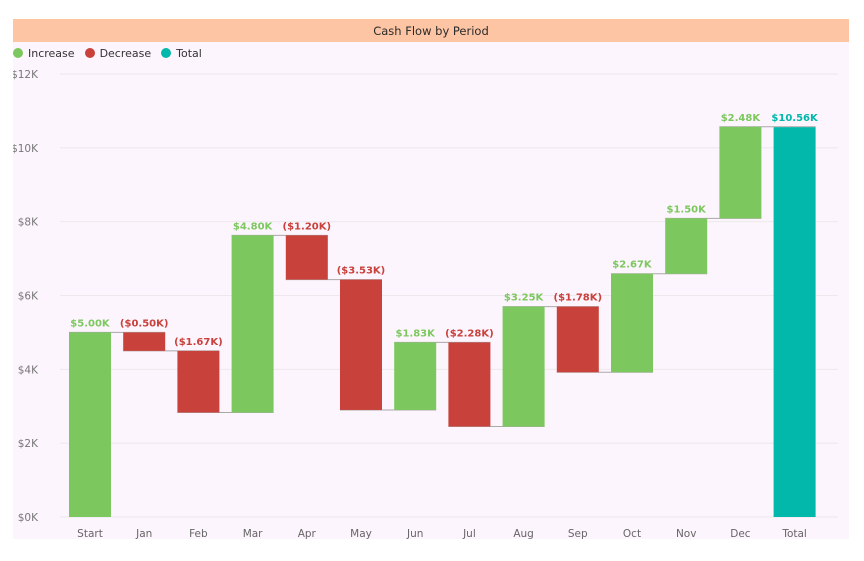 This screenshot has height=561, width=864. What do you see at coordinates (741, 118) in the screenshot?
I see `data-label-dec: $2.48K` at bounding box center [741, 118].